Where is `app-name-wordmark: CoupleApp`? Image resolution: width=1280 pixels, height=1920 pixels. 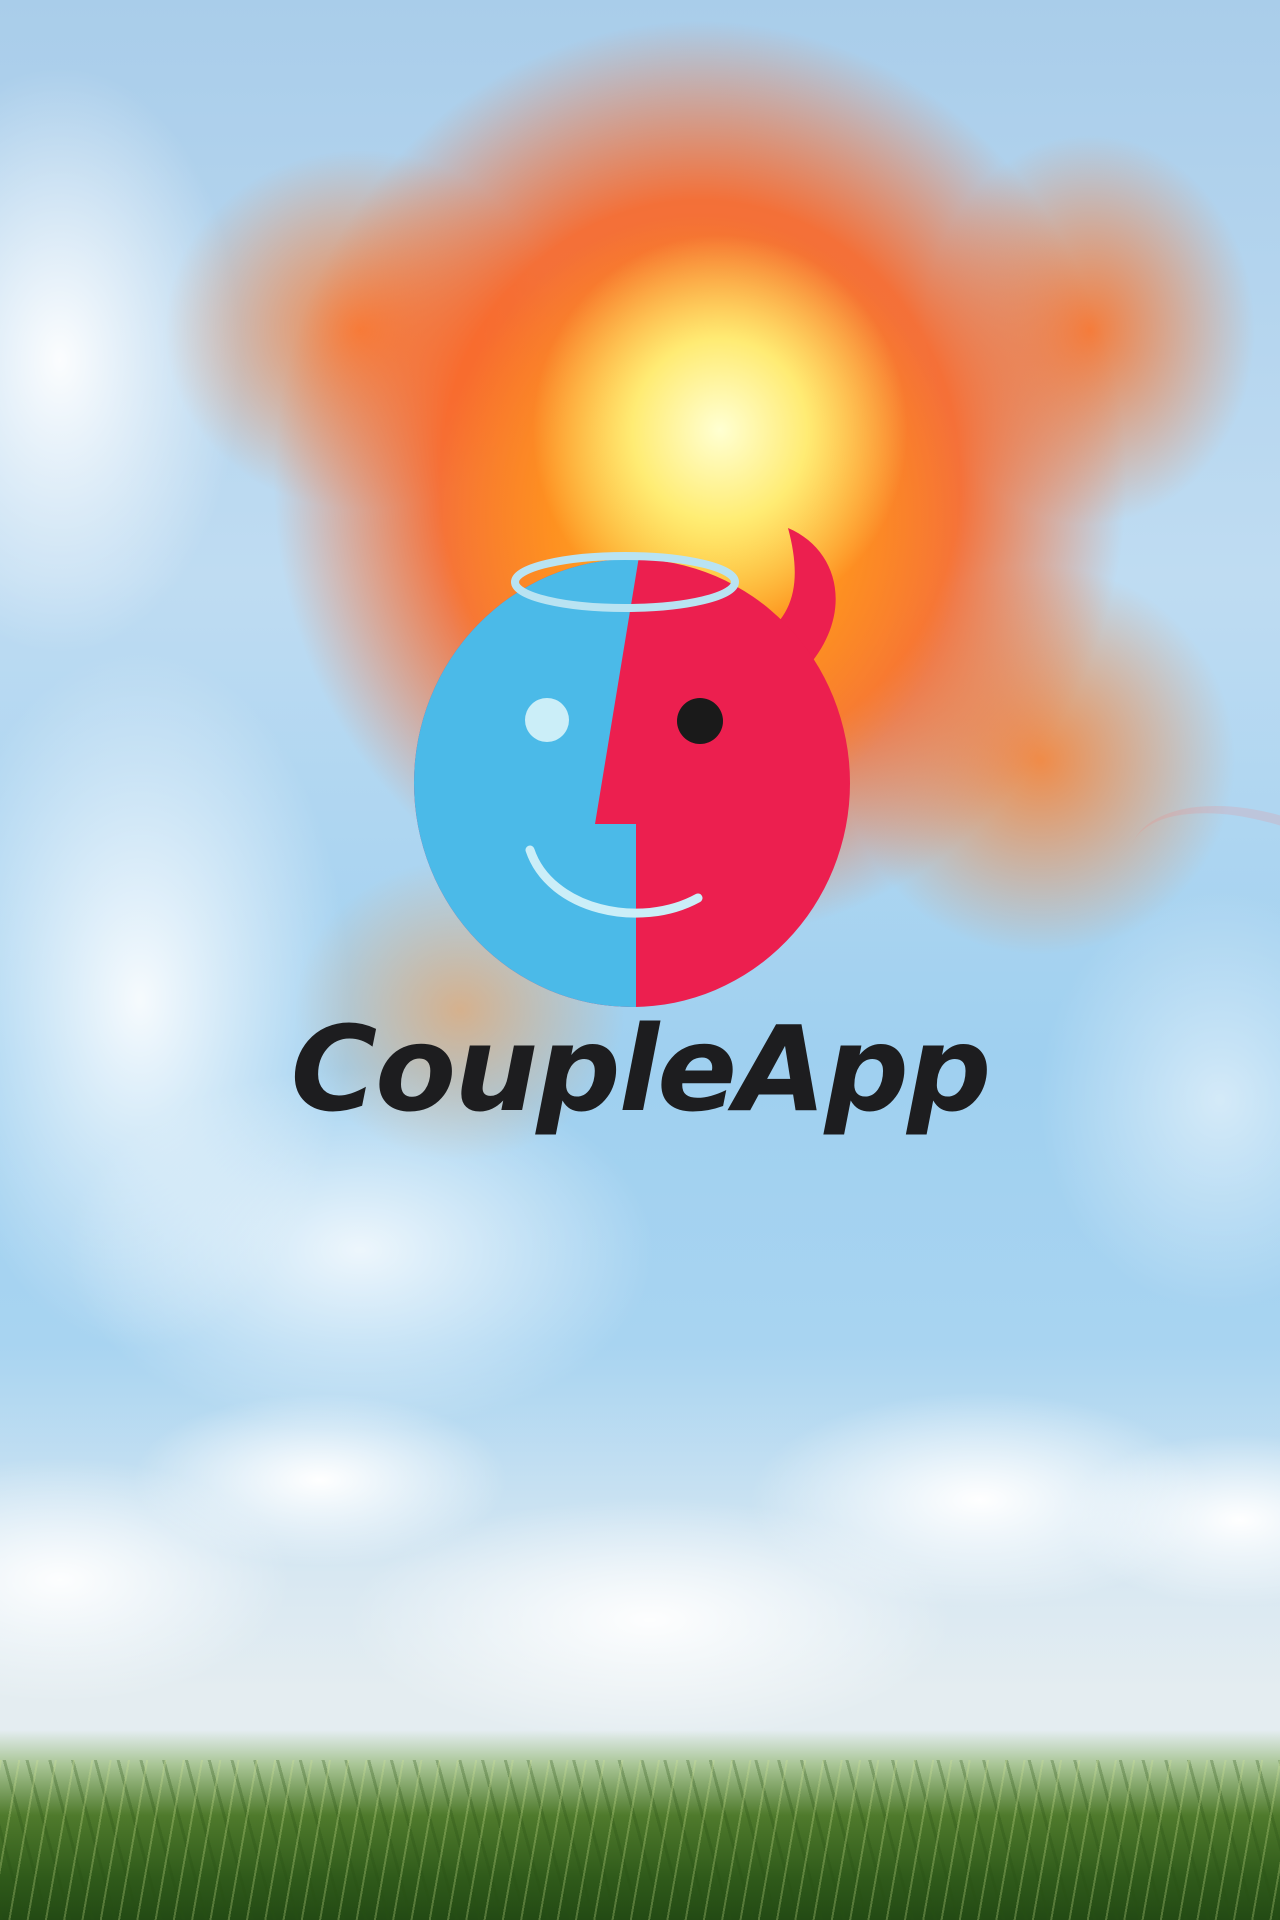 app-name-wordmark: CoupleApp is located at coordinates (641, 1069).